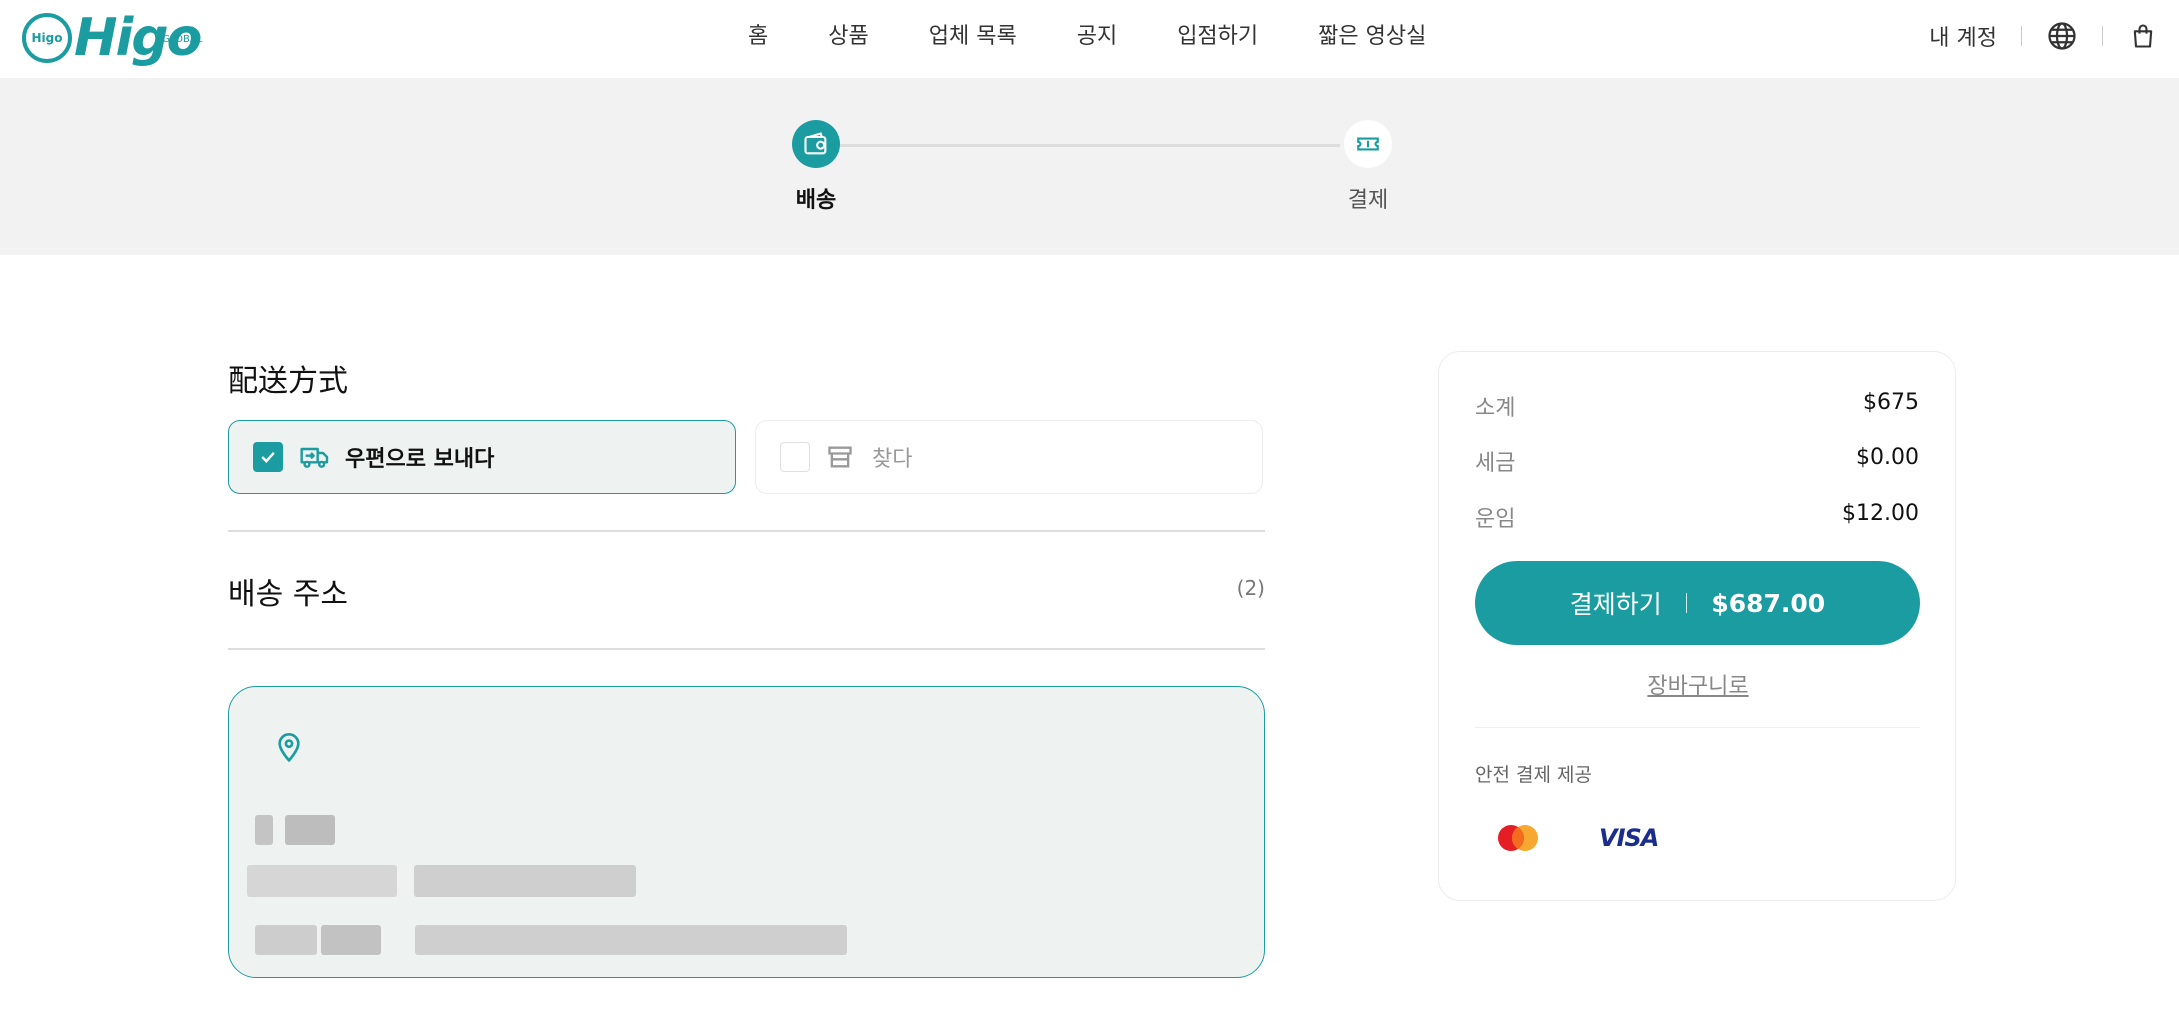 The image size is (2179, 1009). What do you see at coordinates (1533, 775) in the screenshot?
I see `secure-payment-label: 안전 결제 제공` at bounding box center [1533, 775].